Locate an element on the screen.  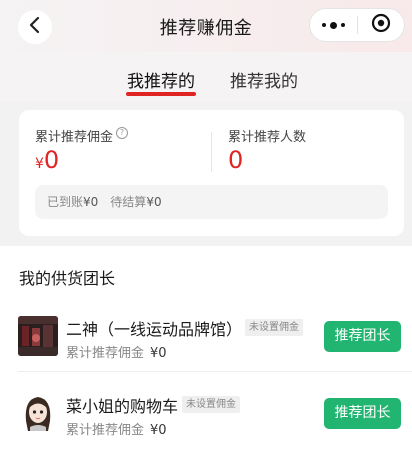
target-close-icon is located at coordinates (381, 25).